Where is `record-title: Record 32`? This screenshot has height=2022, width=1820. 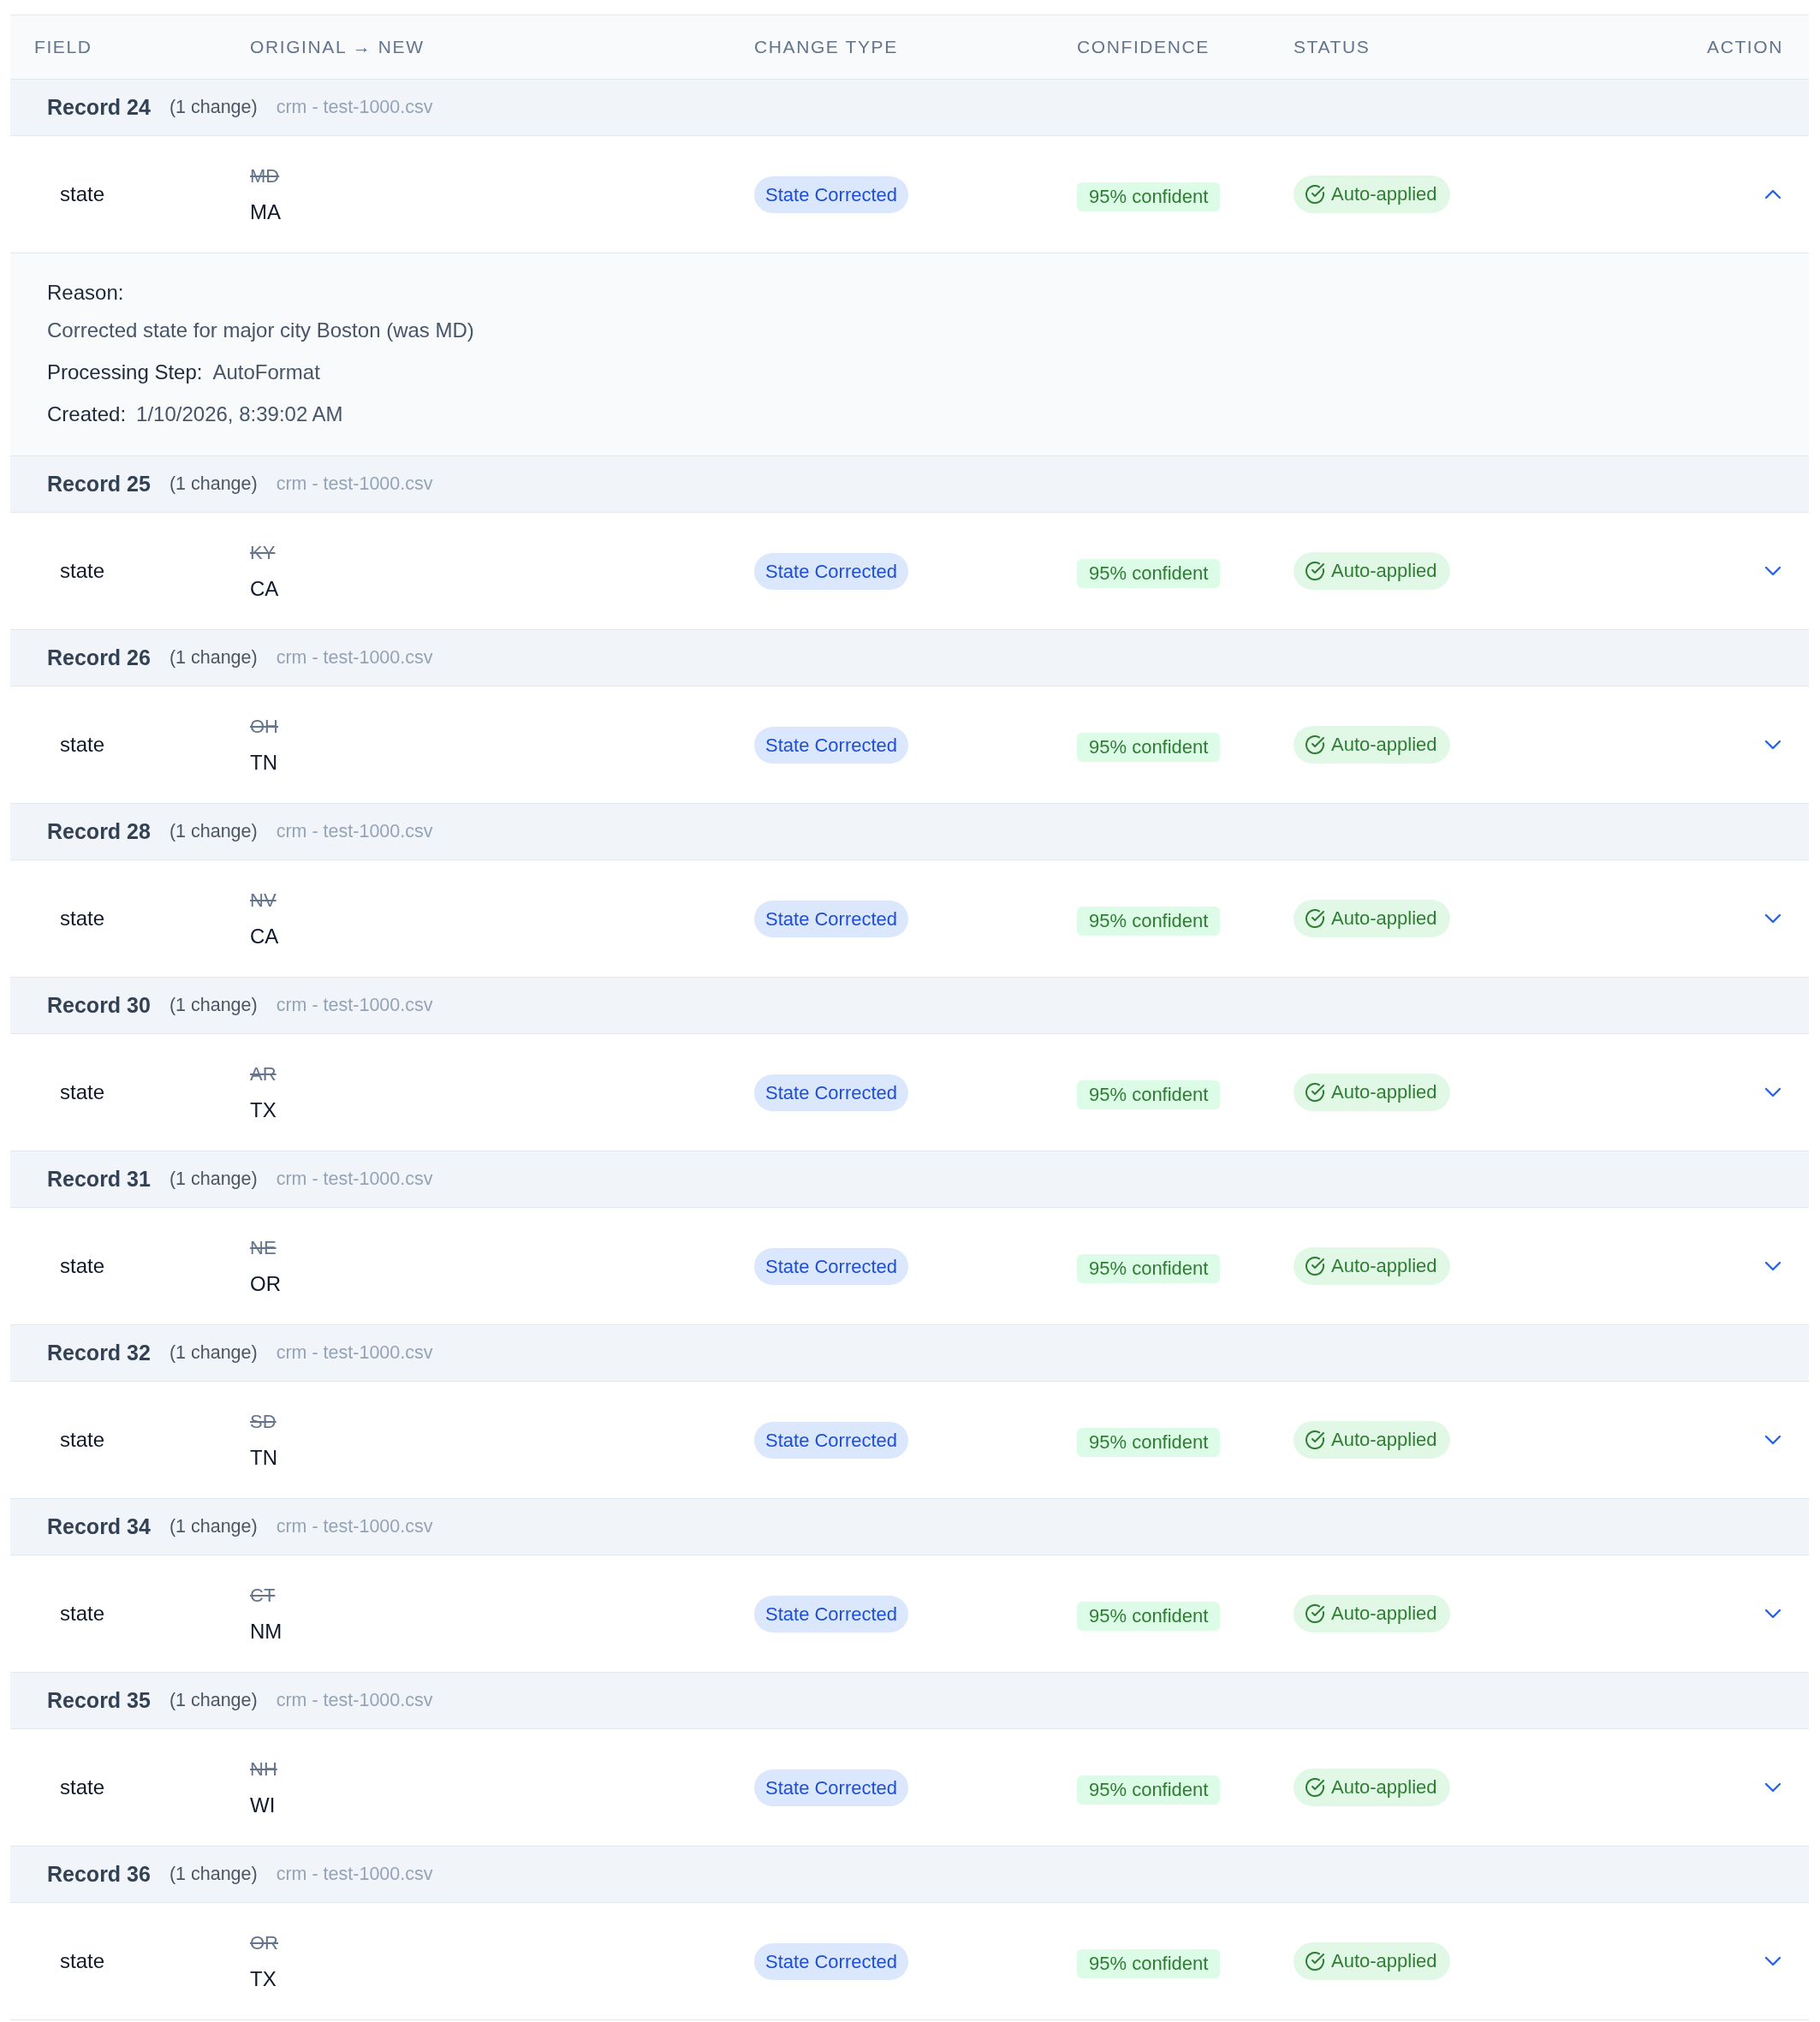 record-title: Record 32 is located at coordinates (99, 1353).